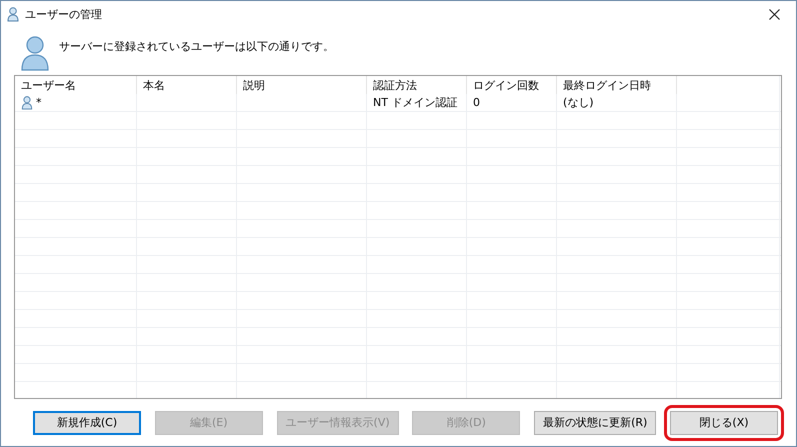  Describe the element at coordinates (476, 102) in the screenshot. I see `table-cell: 0` at that location.